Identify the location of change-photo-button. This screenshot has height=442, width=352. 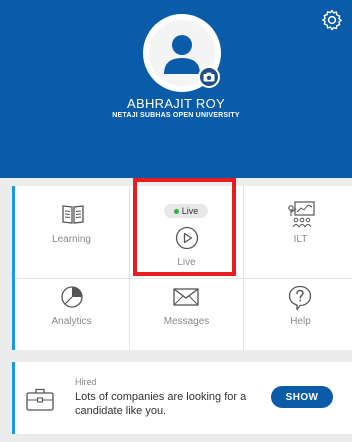
(209, 77).